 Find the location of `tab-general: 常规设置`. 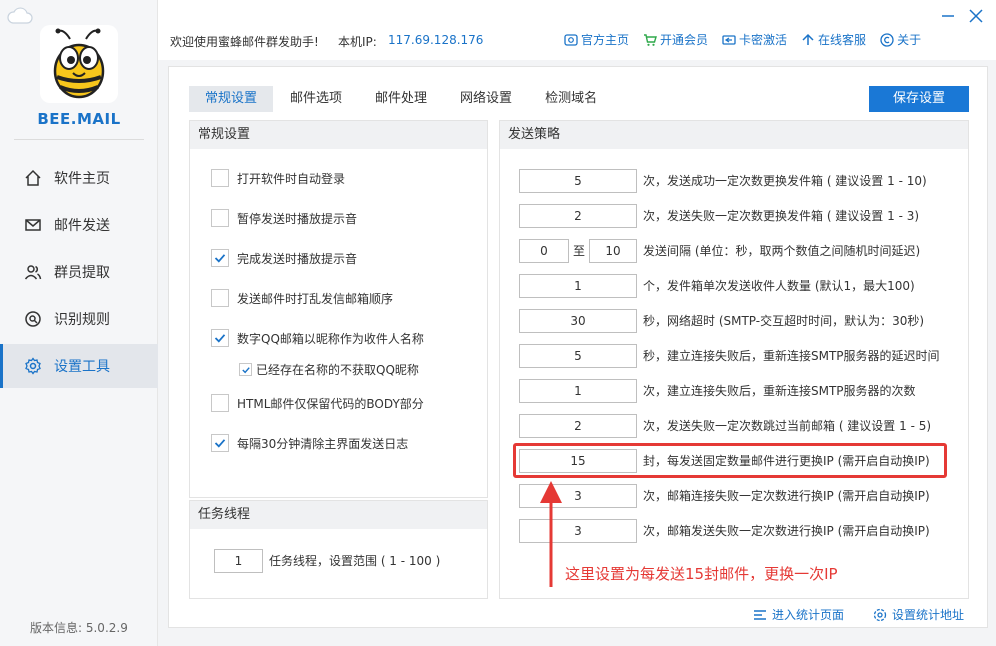

tab-general: 常规设置 is located at coordinates (231, 99).